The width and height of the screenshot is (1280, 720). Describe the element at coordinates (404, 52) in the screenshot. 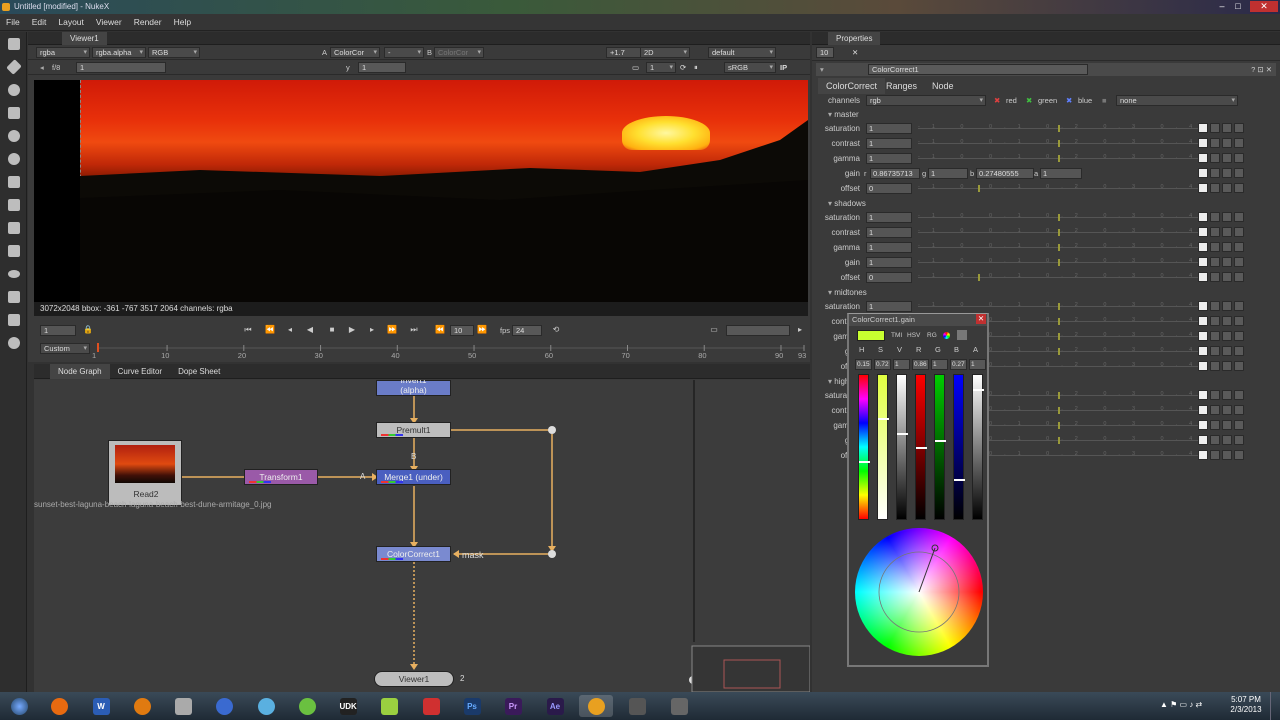

I see `compare-dropdown: -` at that location.